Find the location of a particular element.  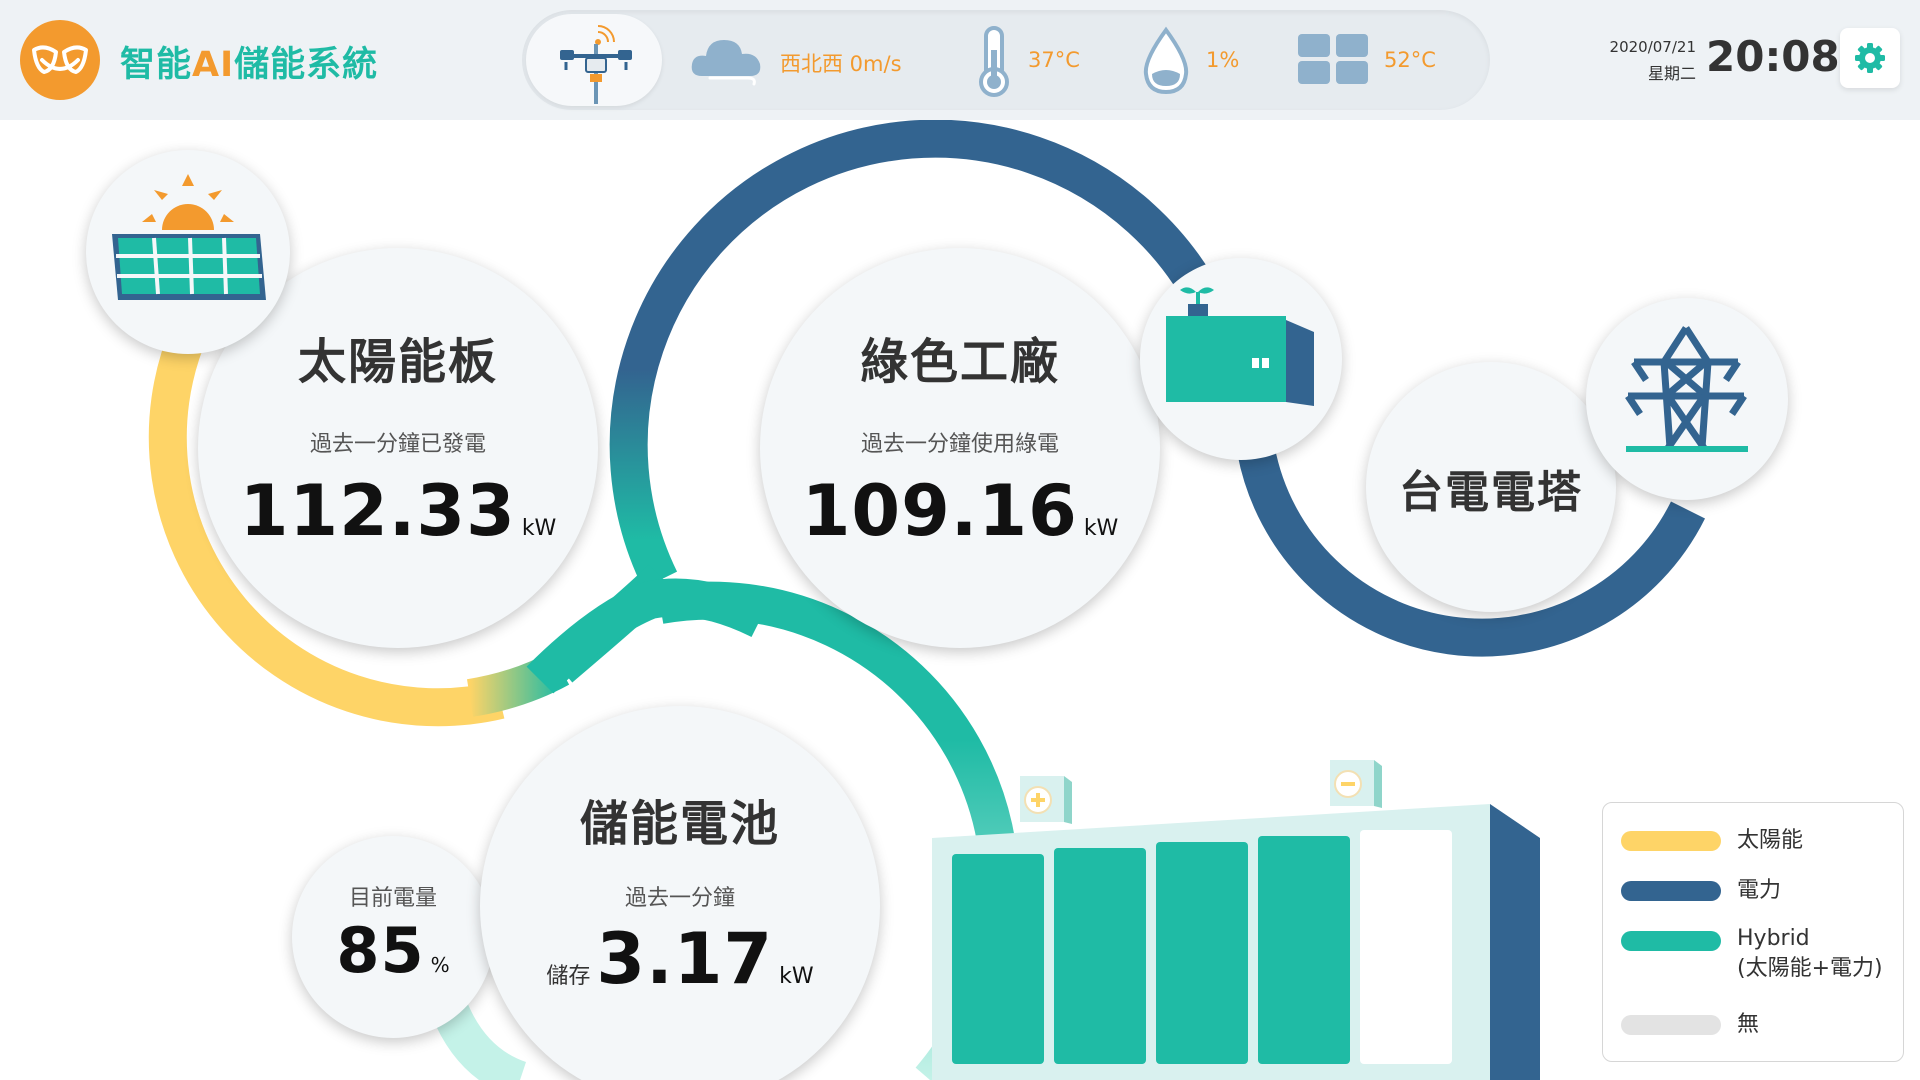

factory-subtitle: 過去一分鐘使用綠電 is located at coordinates (959, 444).